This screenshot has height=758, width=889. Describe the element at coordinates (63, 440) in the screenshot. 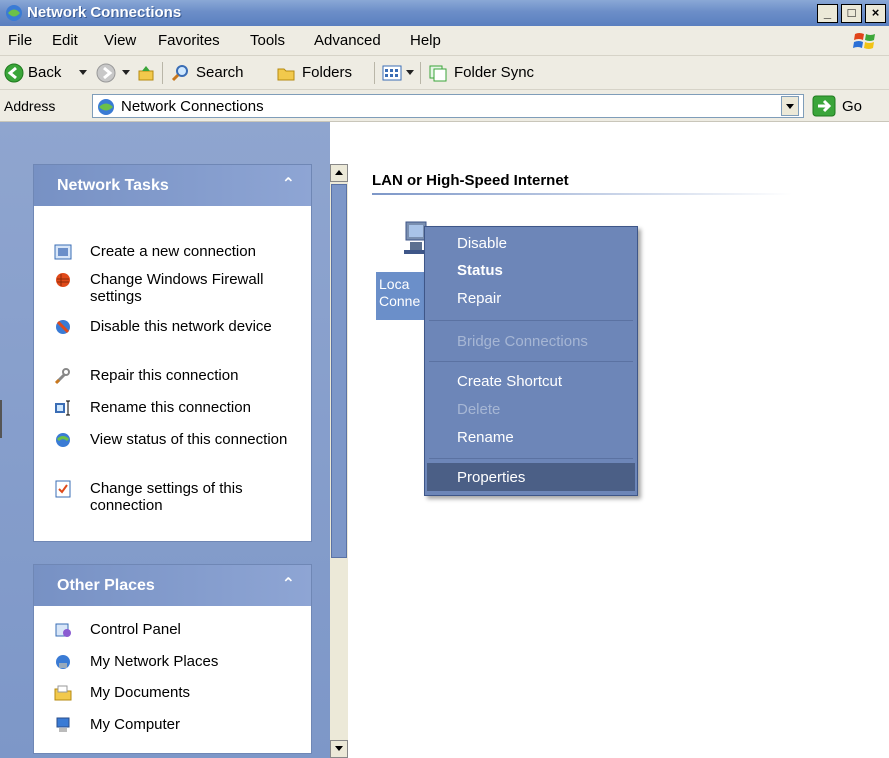

I see `status-icon` at that location.